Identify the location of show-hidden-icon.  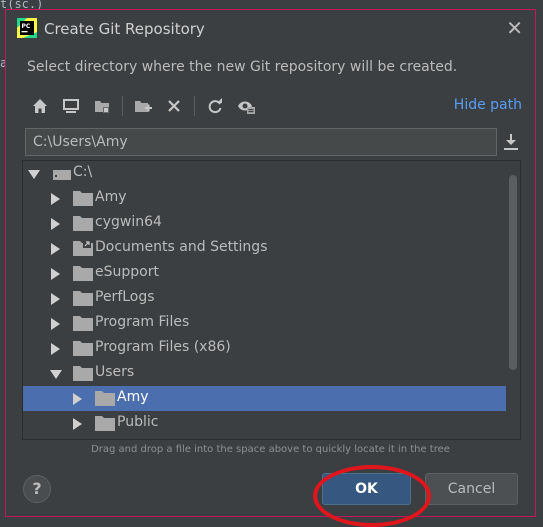
(246, 106).